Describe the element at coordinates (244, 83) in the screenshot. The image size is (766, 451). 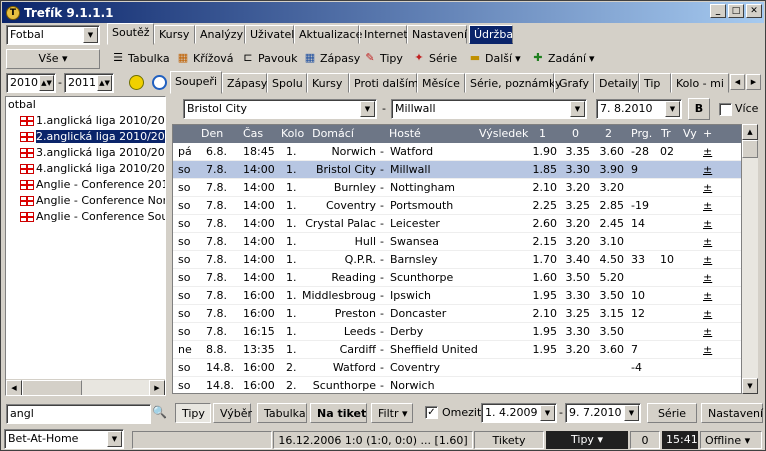
I see `subtab-zapasy: Zápasy` at that location.